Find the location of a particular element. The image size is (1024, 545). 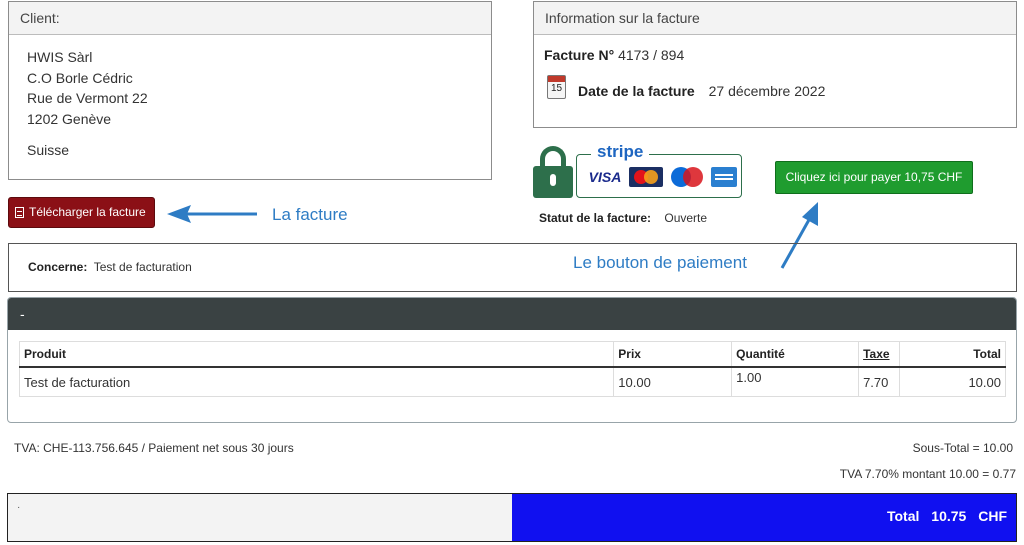

invoice-date-line: Date de la facture 27 décembre 2022 is located at coordinates (701, 91).